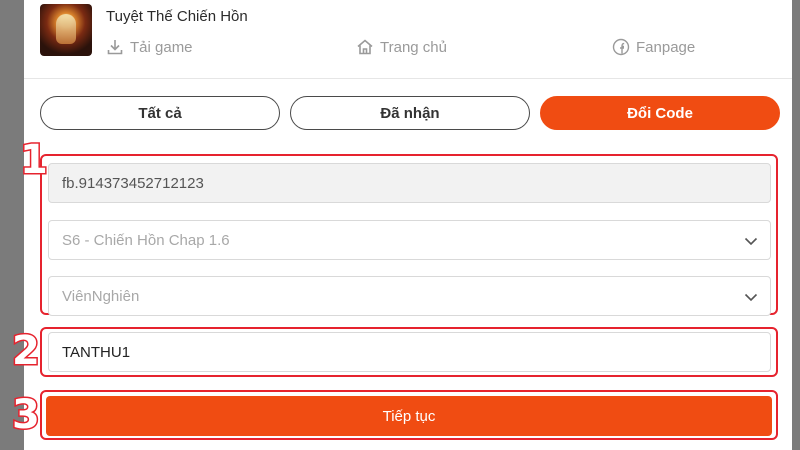  Describe the element at coordinates (26, 351) in the screenshot. I see `step-number-2: 2` at that location.